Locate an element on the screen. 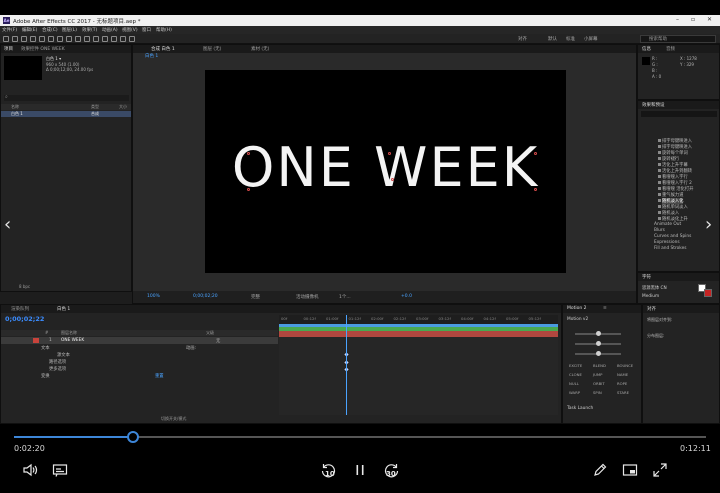 This screenshot has height=493, width=720. motion-button-bounce: BOUNCE is located at coordinates (625, 365).